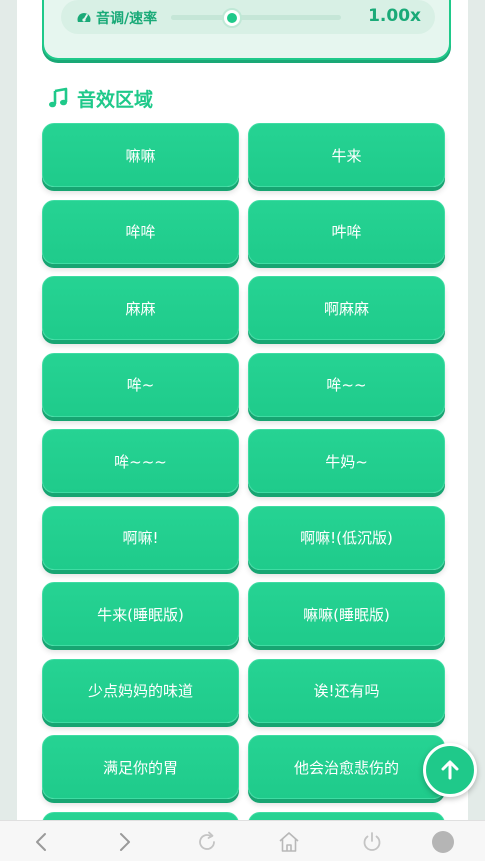 This screenshot has width=485, height=861. I want to click on sound-button: 嘛嘛(睡眠版), so click(346, 614).